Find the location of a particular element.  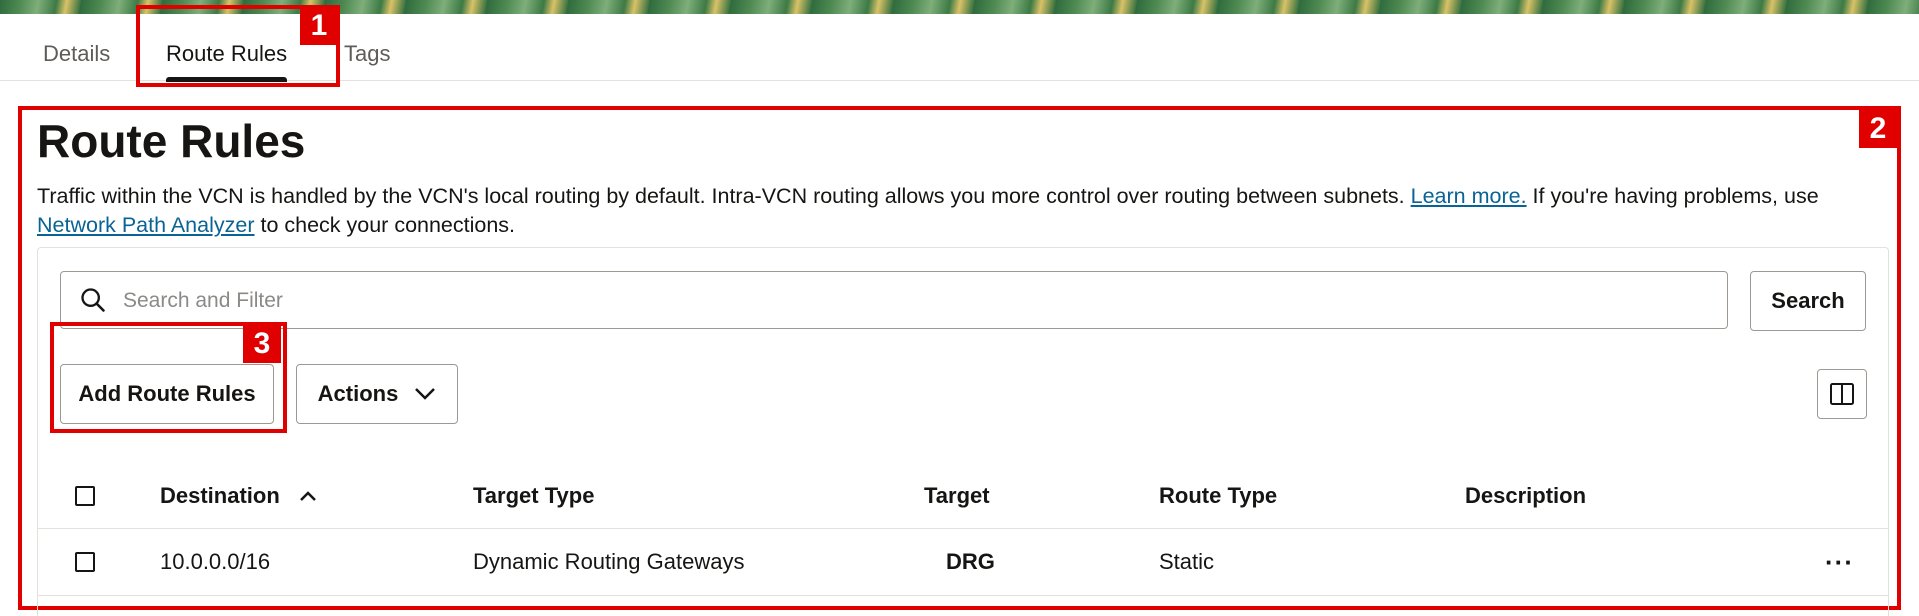

cell-destination: 10.0.0.0/16 is located at coordinates (215, 561).